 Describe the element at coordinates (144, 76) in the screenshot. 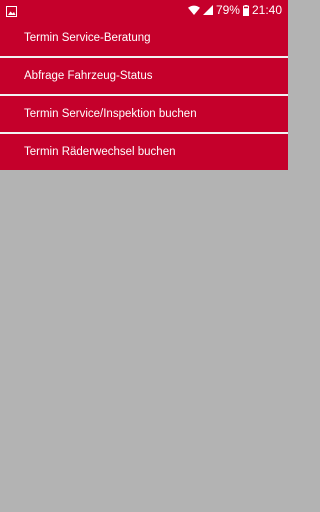

I see `menu-item-fahrzeug-status: Abfrage Fahrzeug-Status` at that location.